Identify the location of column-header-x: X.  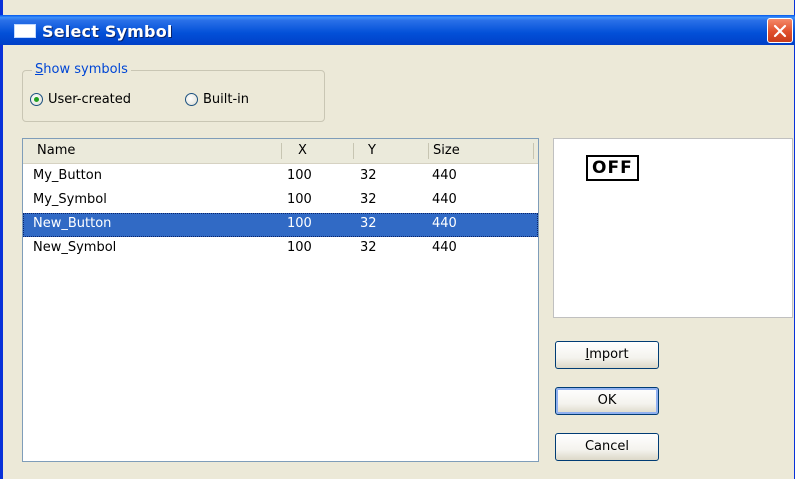
(318, 150).